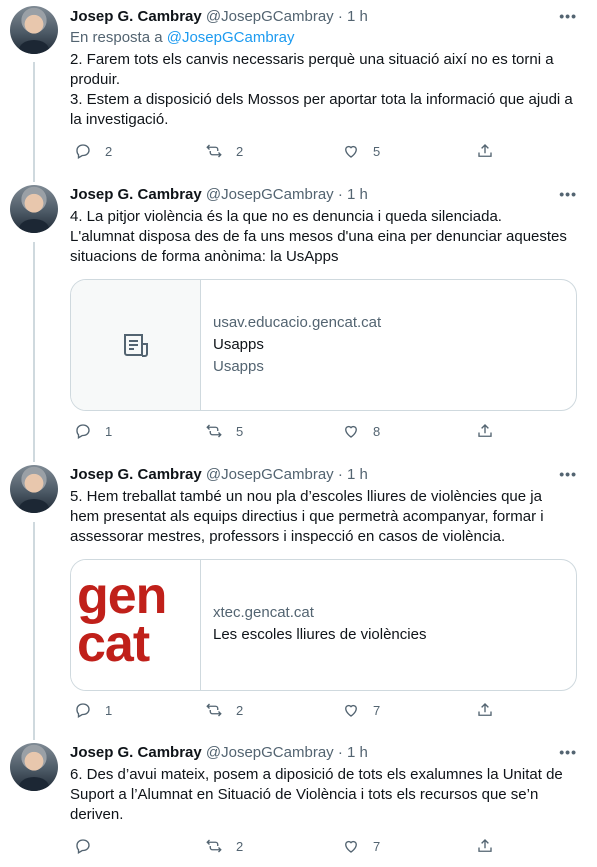 Image resolution: width=597 pixels, height=867 pixels. I want to click on tweet-actions: 2 7, so click(285, 847).